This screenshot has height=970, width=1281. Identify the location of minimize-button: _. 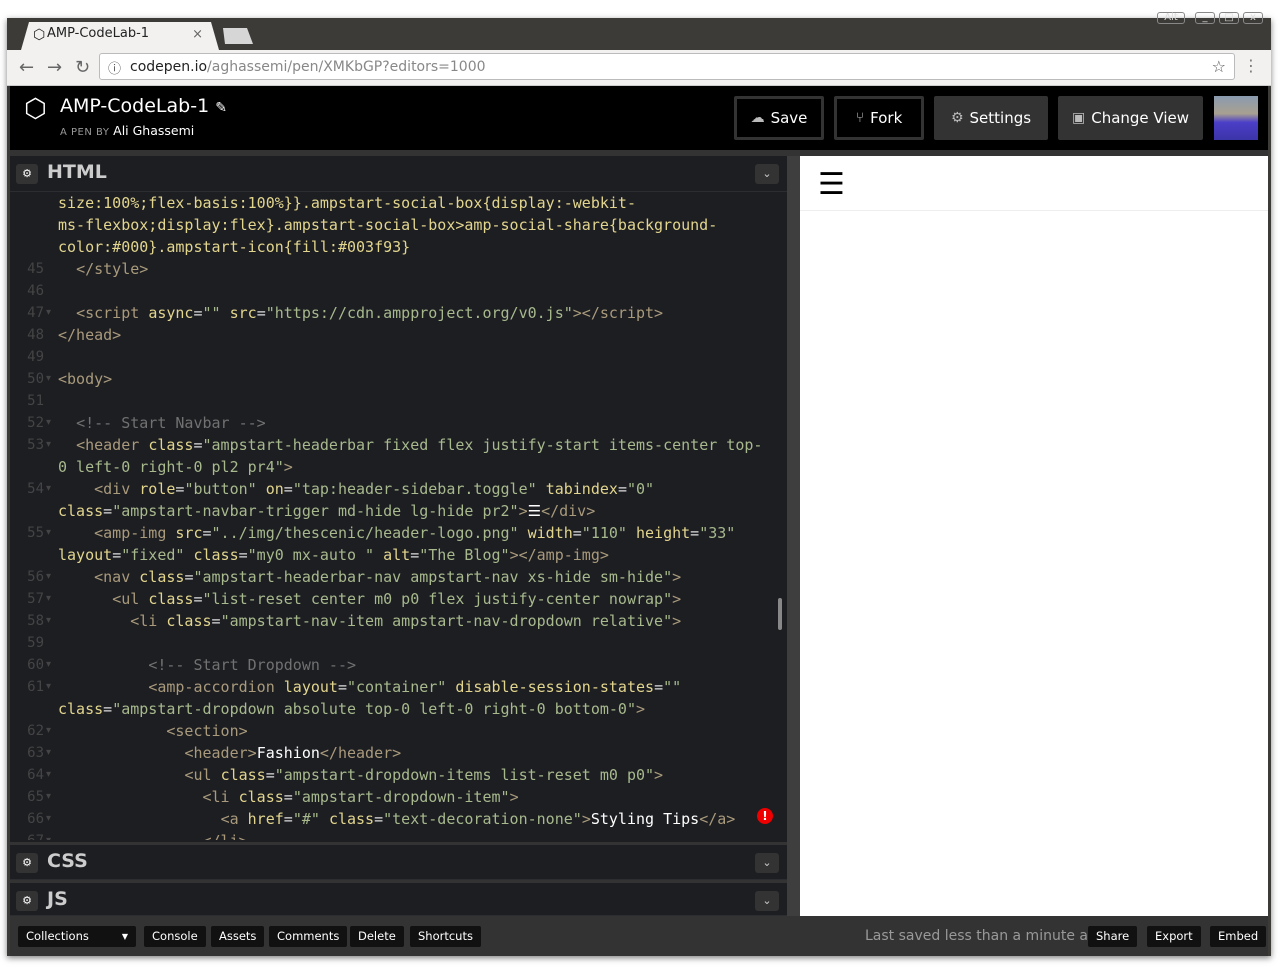
(1205, 18).